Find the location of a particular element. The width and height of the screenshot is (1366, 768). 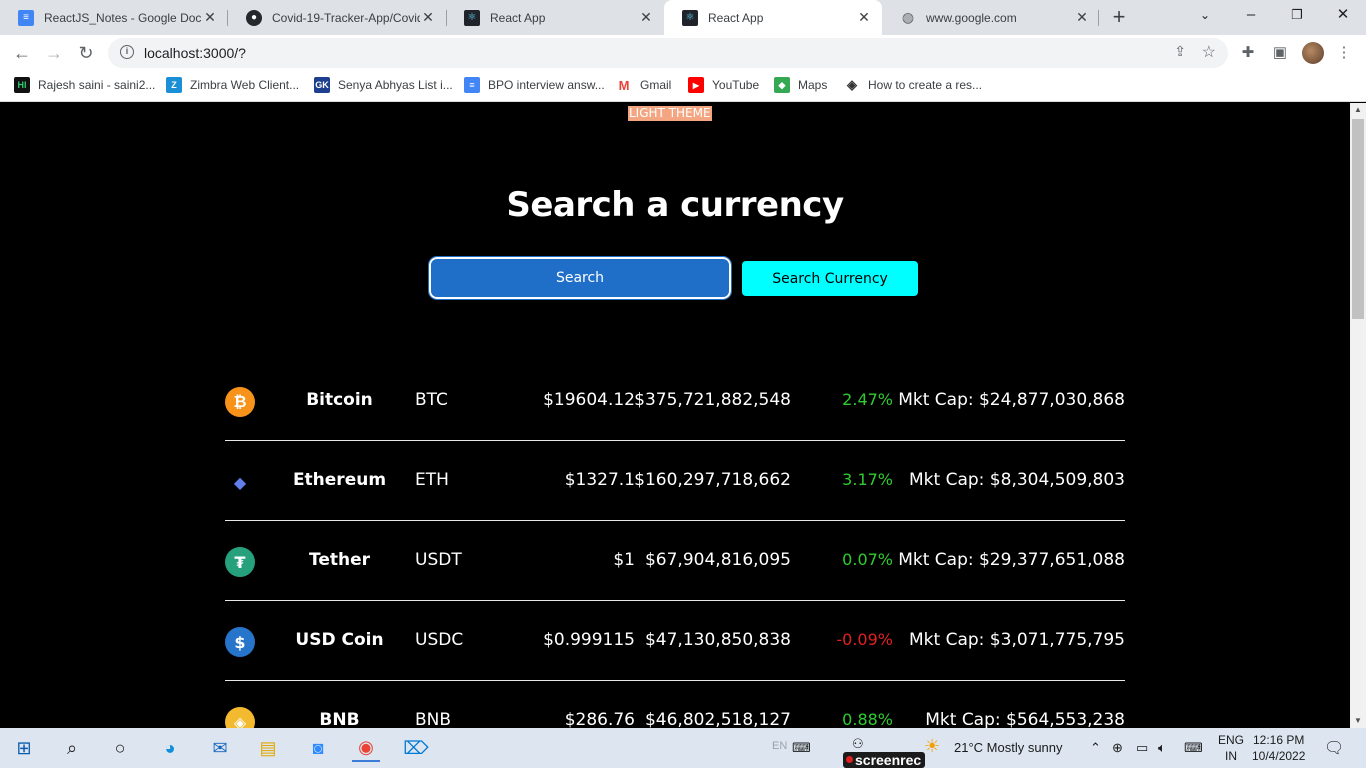

battery-icon: ▭ is located at coordinates (1142, 748).